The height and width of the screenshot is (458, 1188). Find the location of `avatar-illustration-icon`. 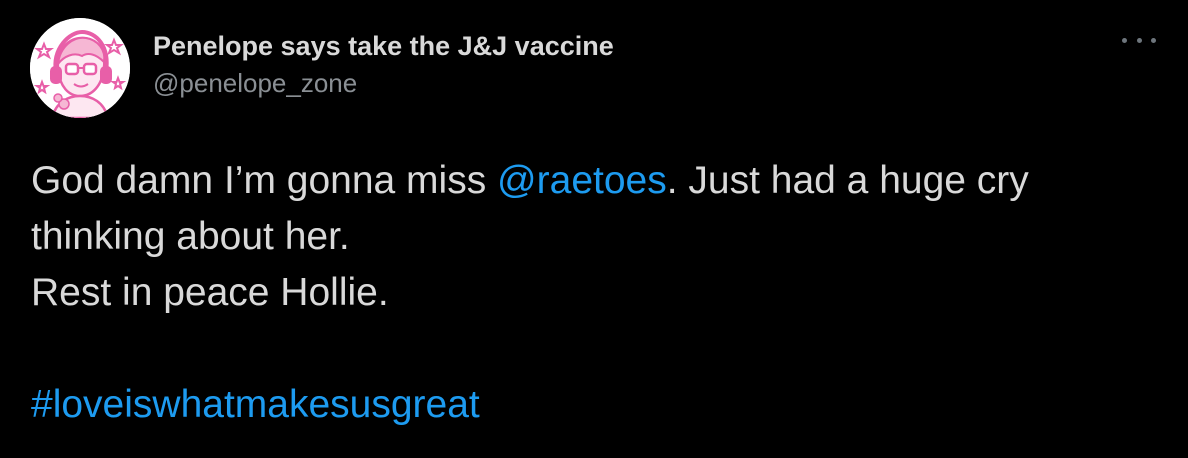

avatar-illustration-icon is located at coordinates (80, 68).